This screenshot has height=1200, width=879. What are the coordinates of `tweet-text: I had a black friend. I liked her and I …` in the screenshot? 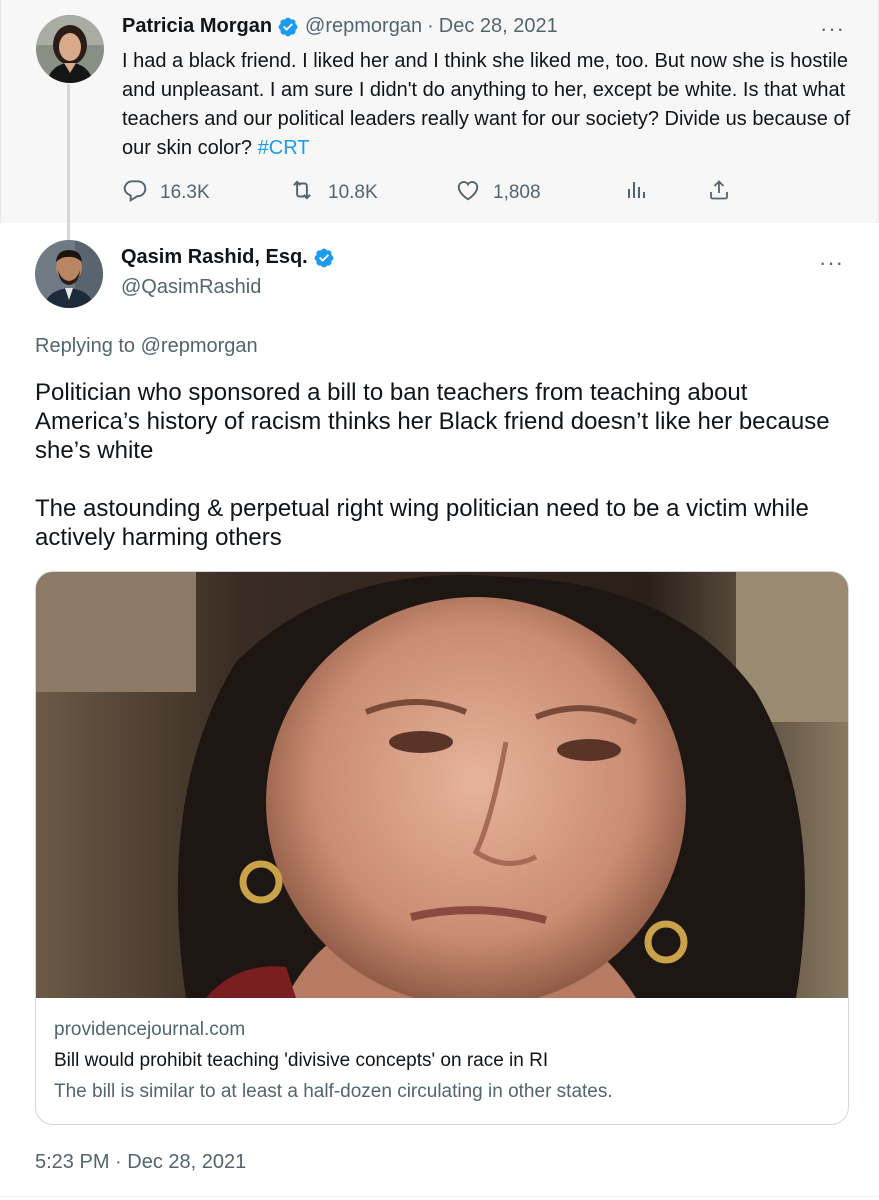 It's located at (487, 105).